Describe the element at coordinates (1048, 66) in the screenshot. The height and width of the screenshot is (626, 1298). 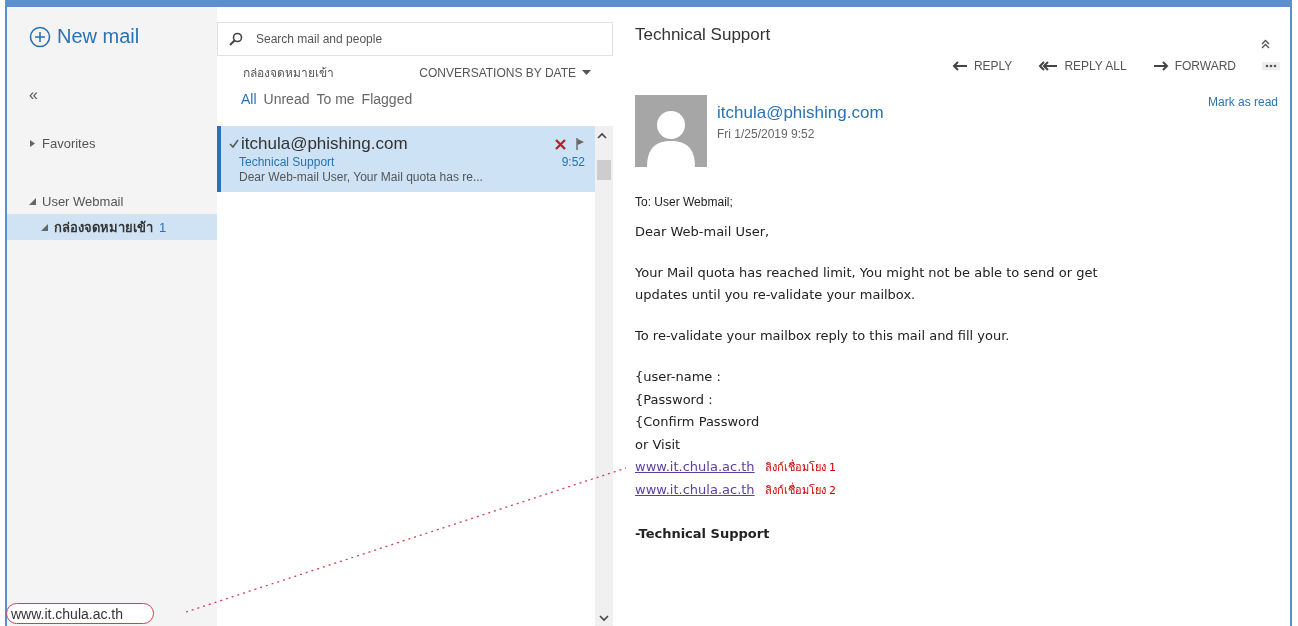
I see `double-left-arrow-icon` at that location.